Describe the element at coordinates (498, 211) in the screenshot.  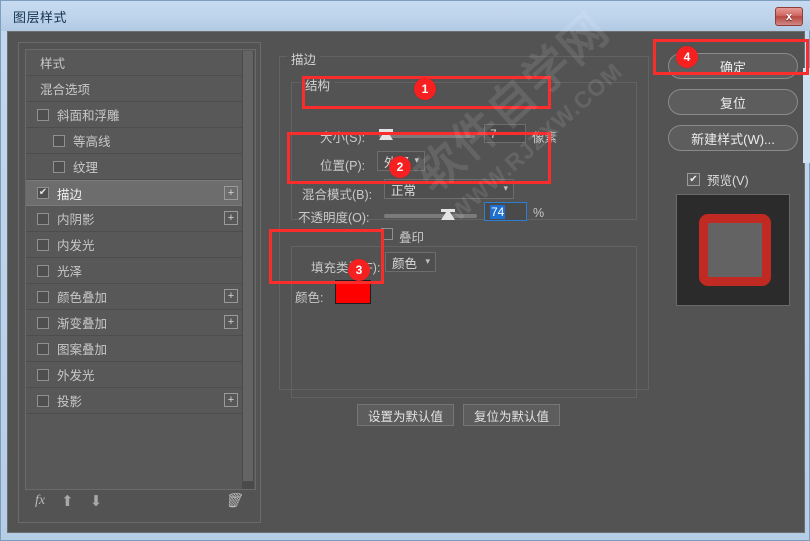
I see `opacity-value: 74` at that location.